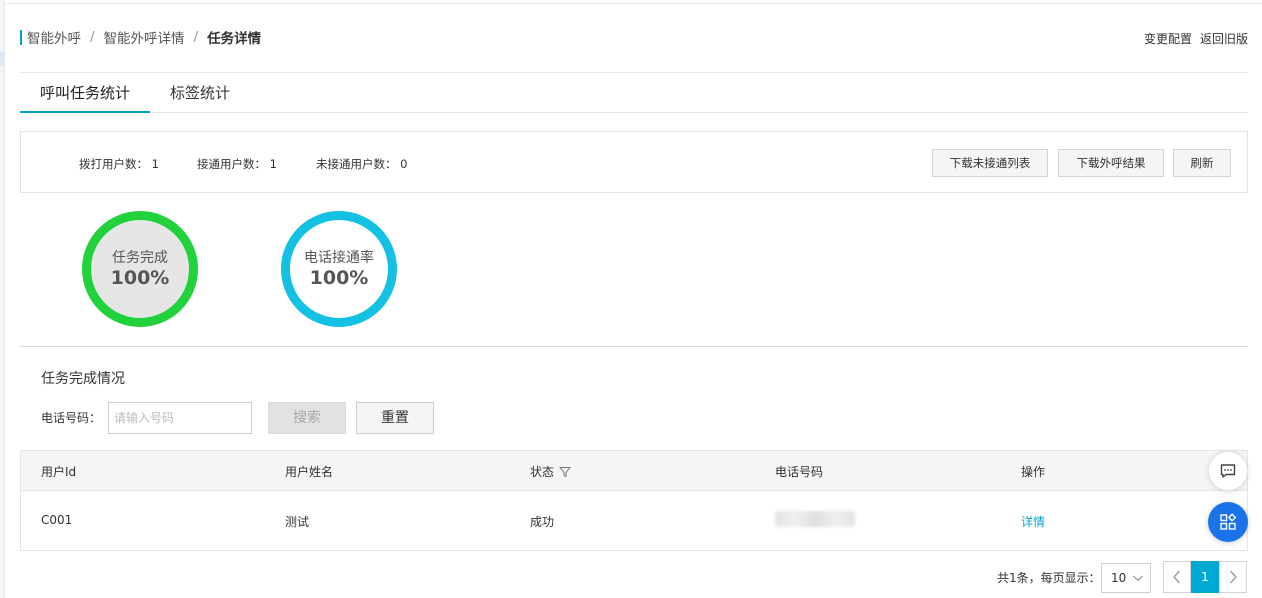  I want to click on reset-button: 重置, so click(395, 418).